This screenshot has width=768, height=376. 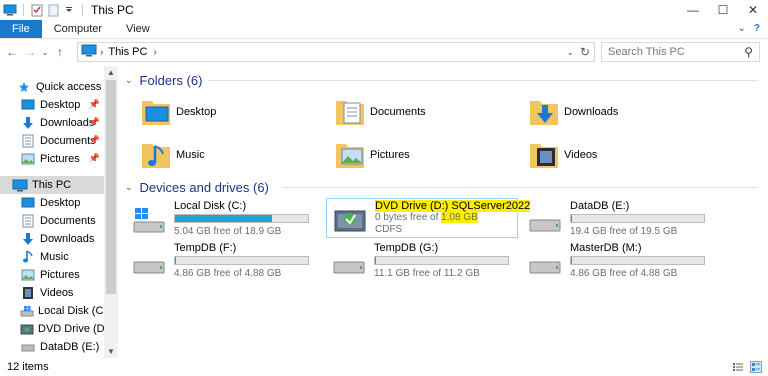 What do you see at coordinates (138, 29) in the screenshot?
I see `tab-view: View` at bounding box center [138, 29].